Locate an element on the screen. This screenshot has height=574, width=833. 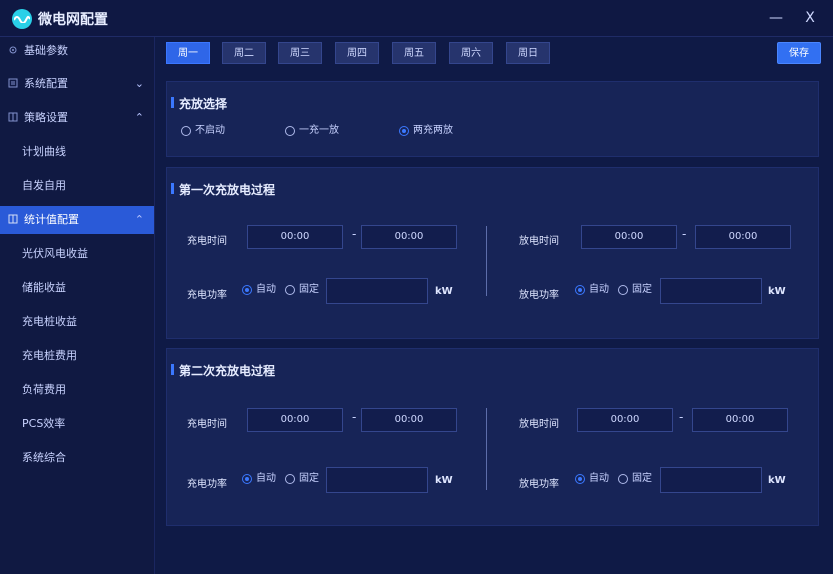
sidebar-item-load-cost: 负荷费用 is located at coordinates (77, 390).